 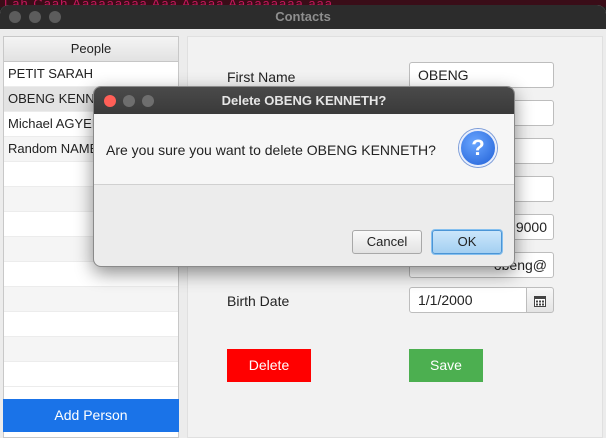 What do you see at coordinates (148, 101) in the screenshot?
I see `dialog-zoom-button` at bounding box center [148, 101].